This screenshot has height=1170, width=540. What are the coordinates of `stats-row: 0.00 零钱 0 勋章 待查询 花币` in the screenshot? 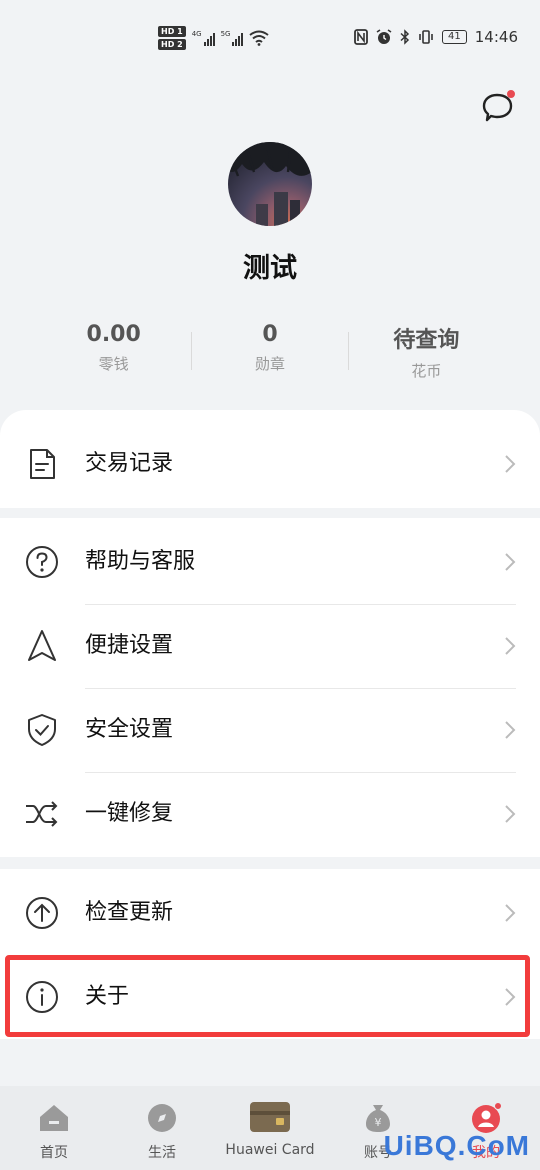 It's located at (270, 351).